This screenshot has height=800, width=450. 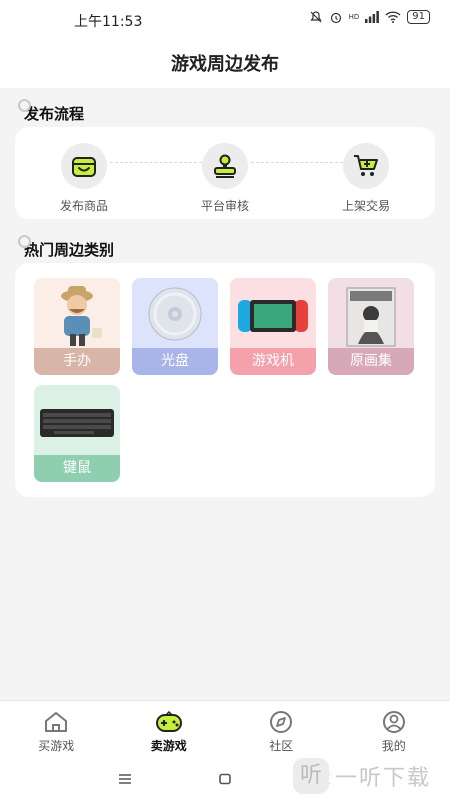 I want to click on status-icons: HD 91, so click(x=369, y=17).